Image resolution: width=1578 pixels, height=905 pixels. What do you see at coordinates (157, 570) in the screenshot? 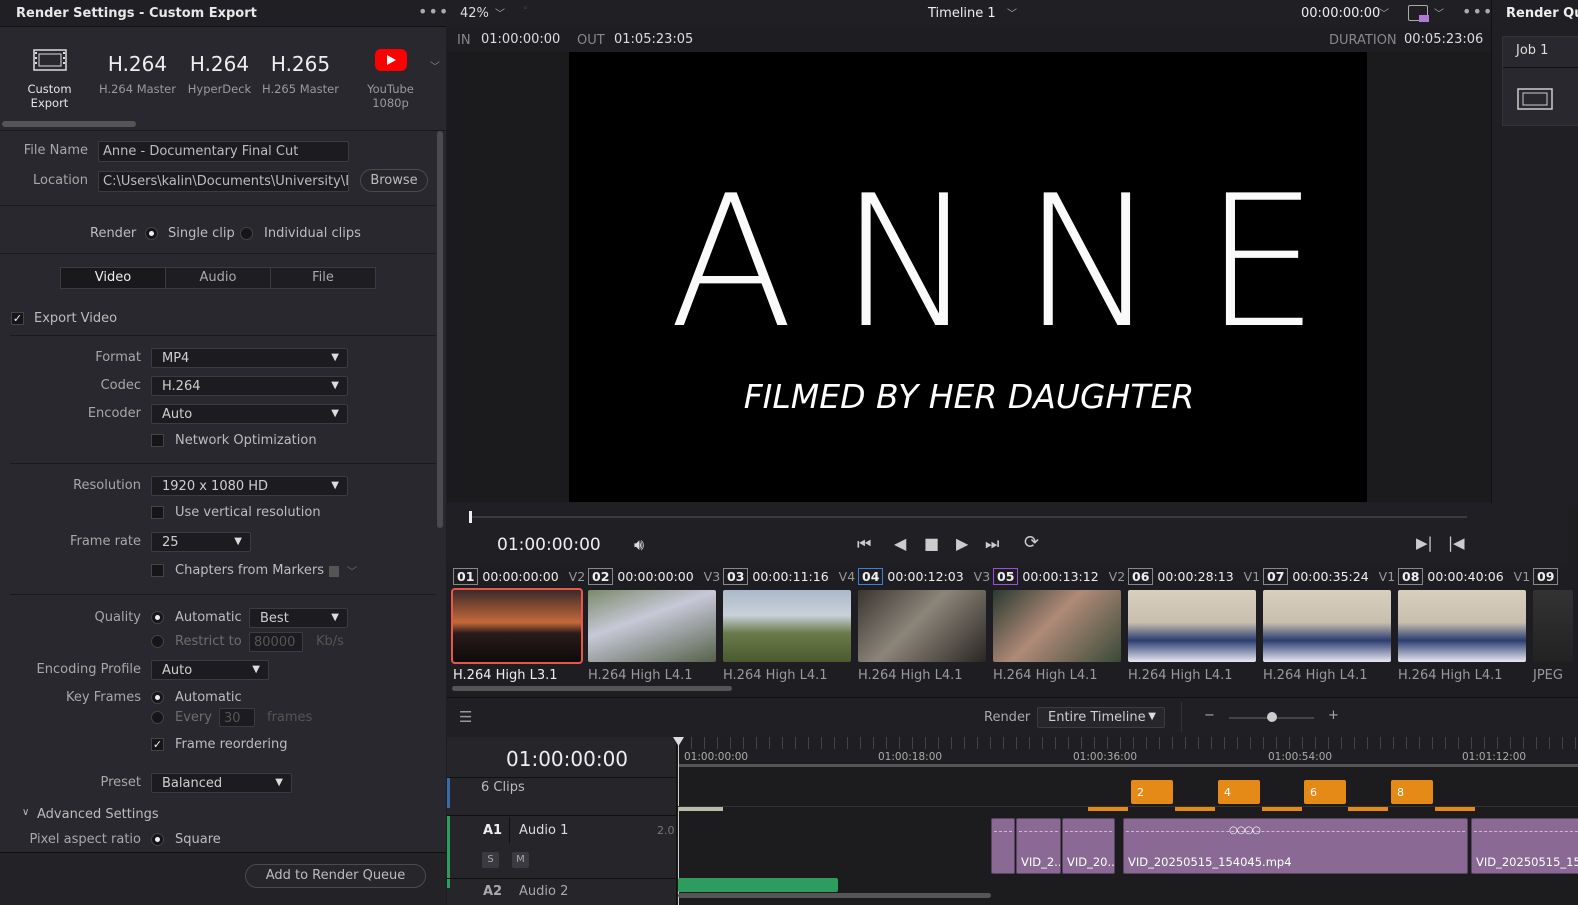
I see `chapters-checkbox` at bounding box center [157, 570].